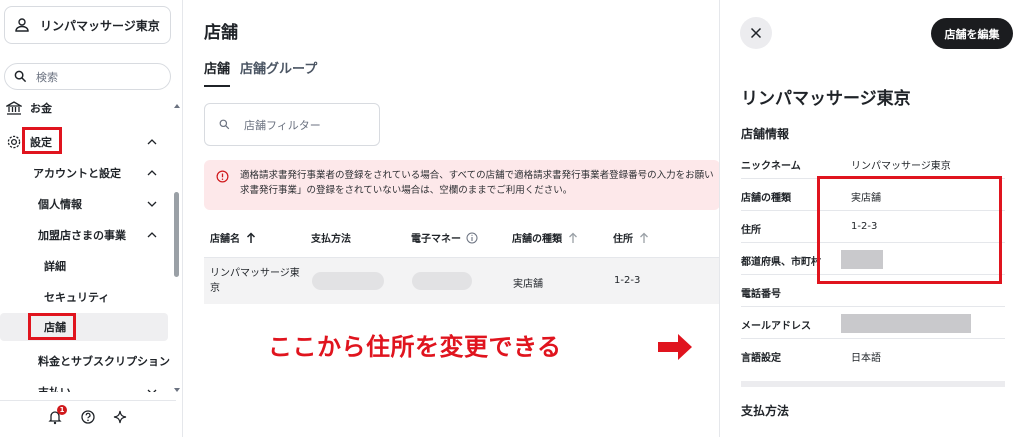  Describe the element at coordinates (222, 176) in the screenshot. I see `alert-circle-icon` at that location.